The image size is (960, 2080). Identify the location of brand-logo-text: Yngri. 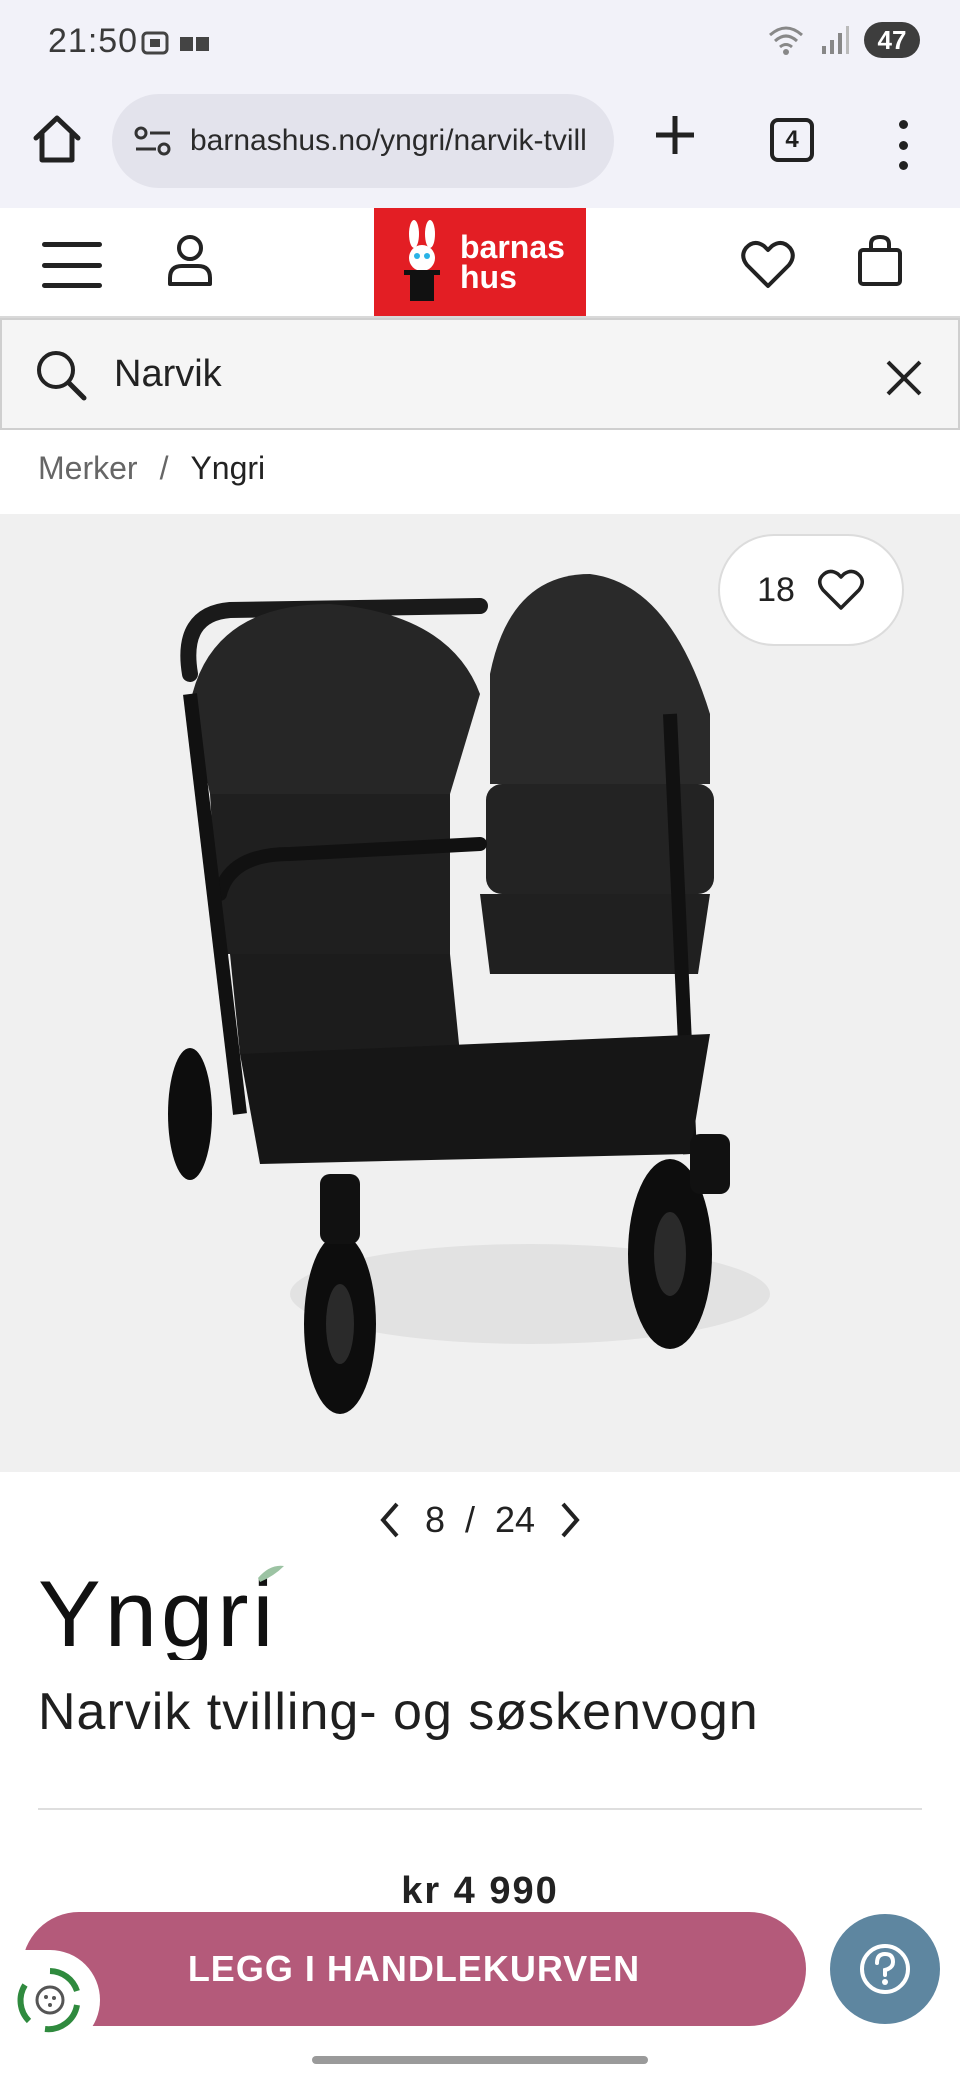
(157, 1610).